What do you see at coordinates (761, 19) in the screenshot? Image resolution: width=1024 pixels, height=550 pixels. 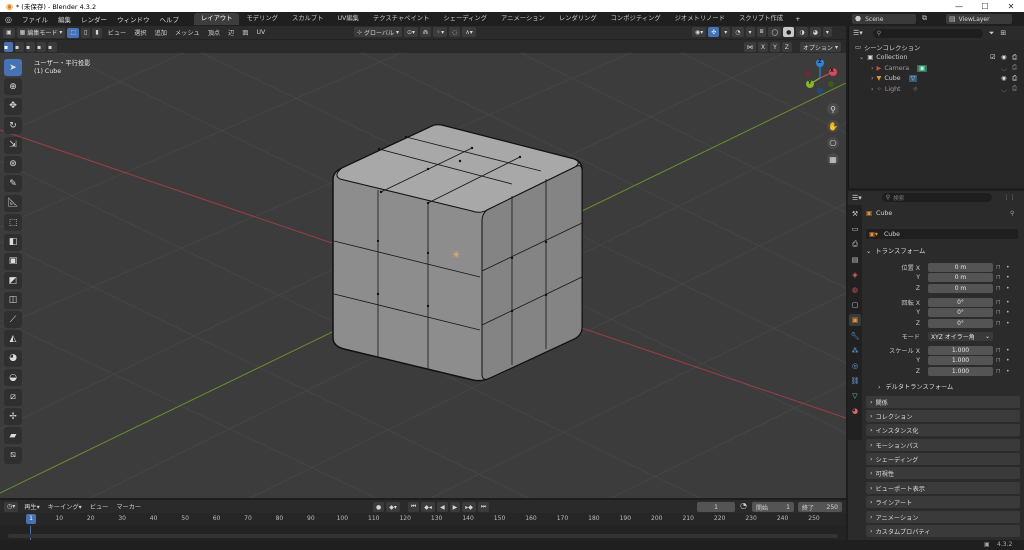 I see `tab-scripting: スクリプト作成` at bounding box center [761, 19].